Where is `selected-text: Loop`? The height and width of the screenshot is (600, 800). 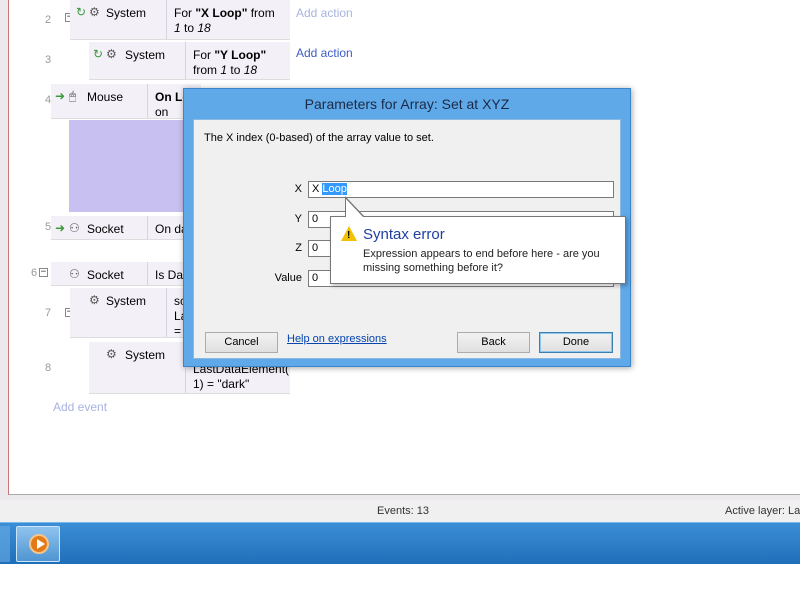 selected-text: Loop is located at coordinates (334, 189).